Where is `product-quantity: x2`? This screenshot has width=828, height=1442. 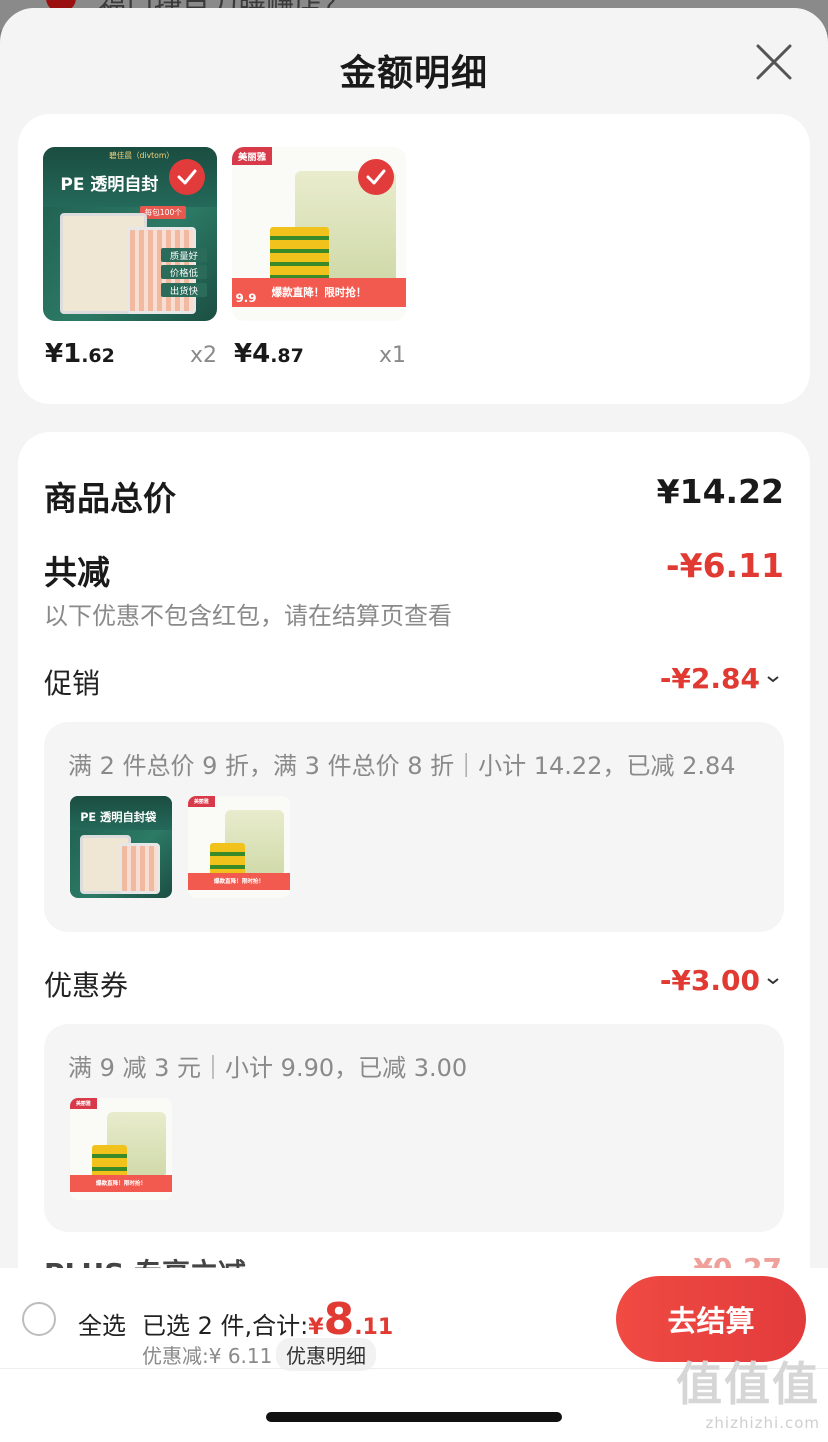 product-quantity: x2 is located at coordinates (203, 355).